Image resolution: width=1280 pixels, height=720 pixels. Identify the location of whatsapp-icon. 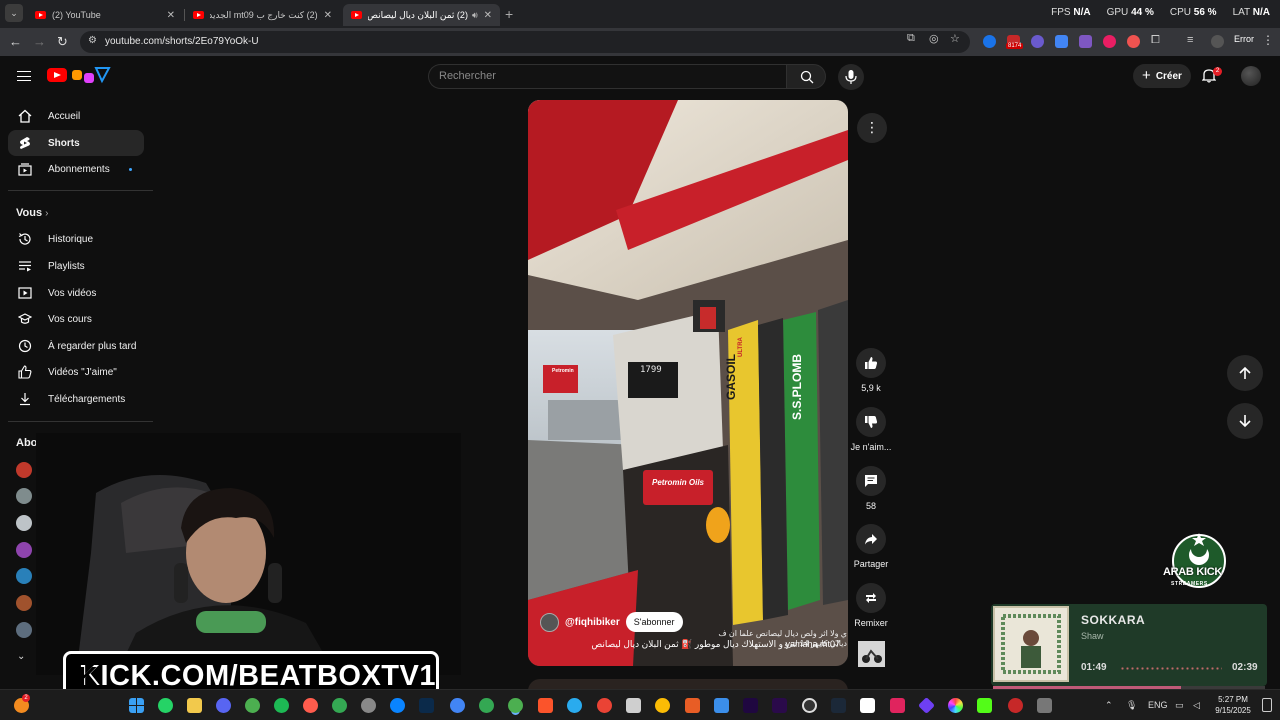
(165, 705).